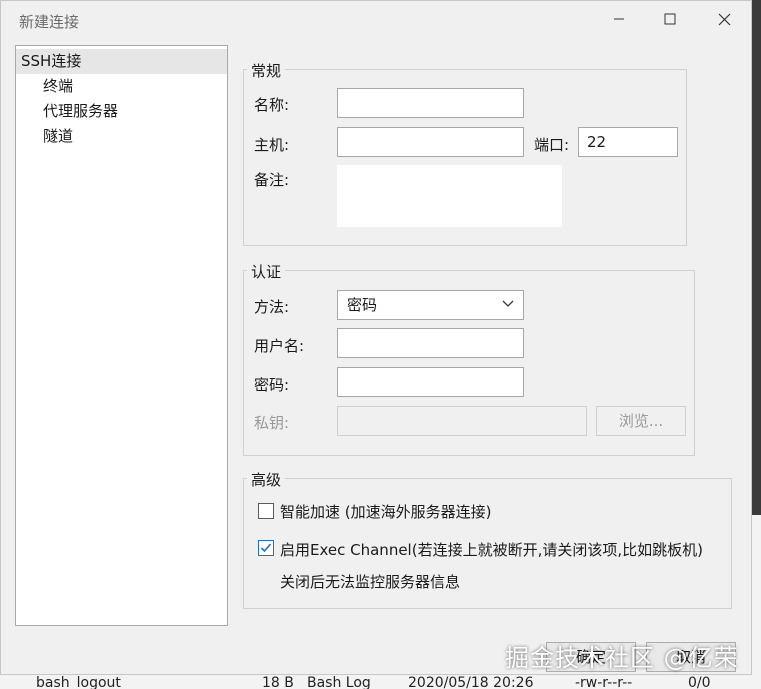 This screenshot has height=689, width=761. I want to click on password-label: 密码:, so click(272, 385).